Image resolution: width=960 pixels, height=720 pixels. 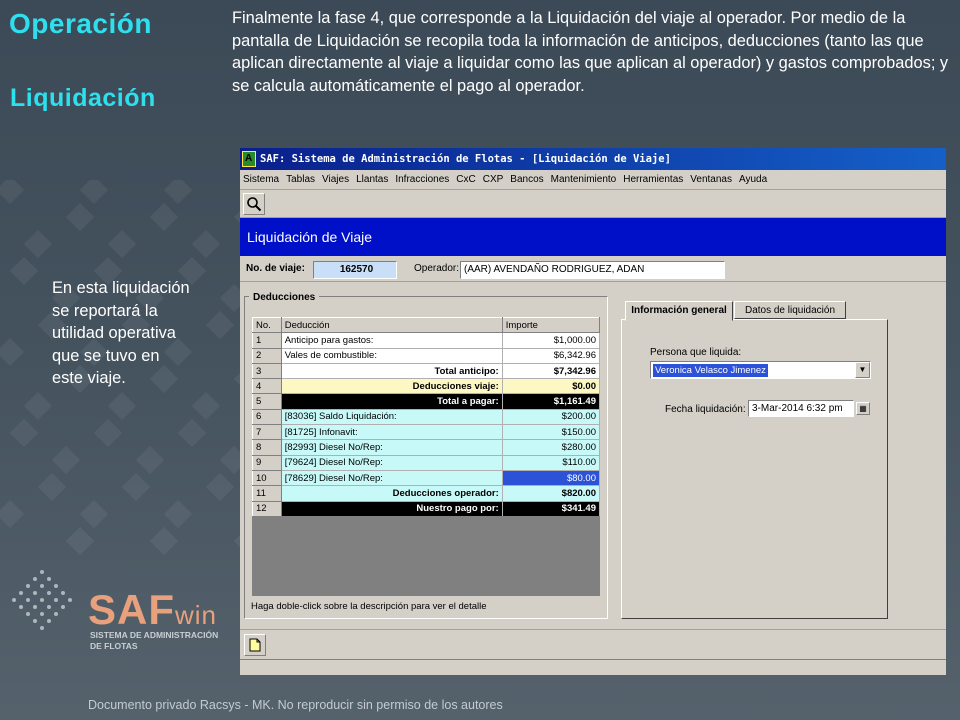 I want to click on table-row: 5 Total a pagar: $1,161.49, so click(x=426, y=401).